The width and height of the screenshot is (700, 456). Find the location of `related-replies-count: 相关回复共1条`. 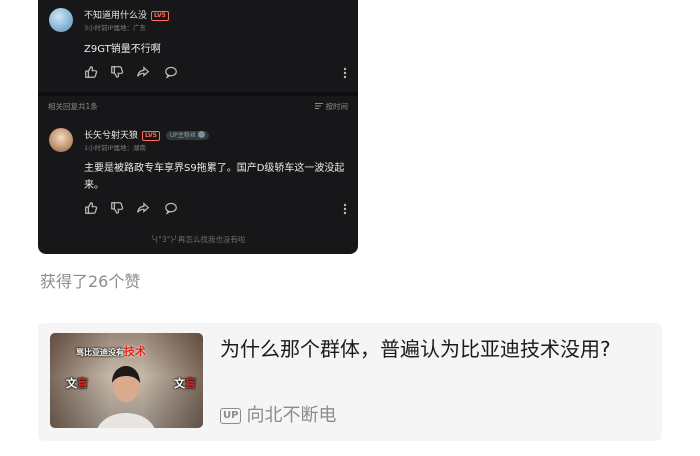

related-replies-count: 相关回复共1条 is located at coordinates (73, 106).